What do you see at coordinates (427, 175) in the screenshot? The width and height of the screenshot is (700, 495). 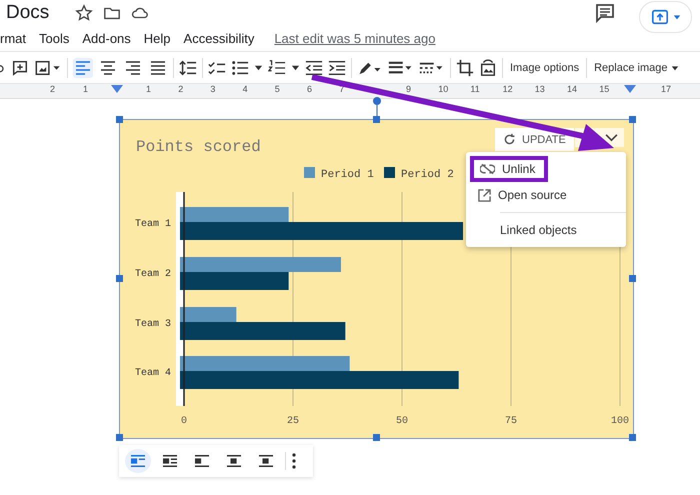 I see `legend-label: Period 2` at bounding box center [427, 175].